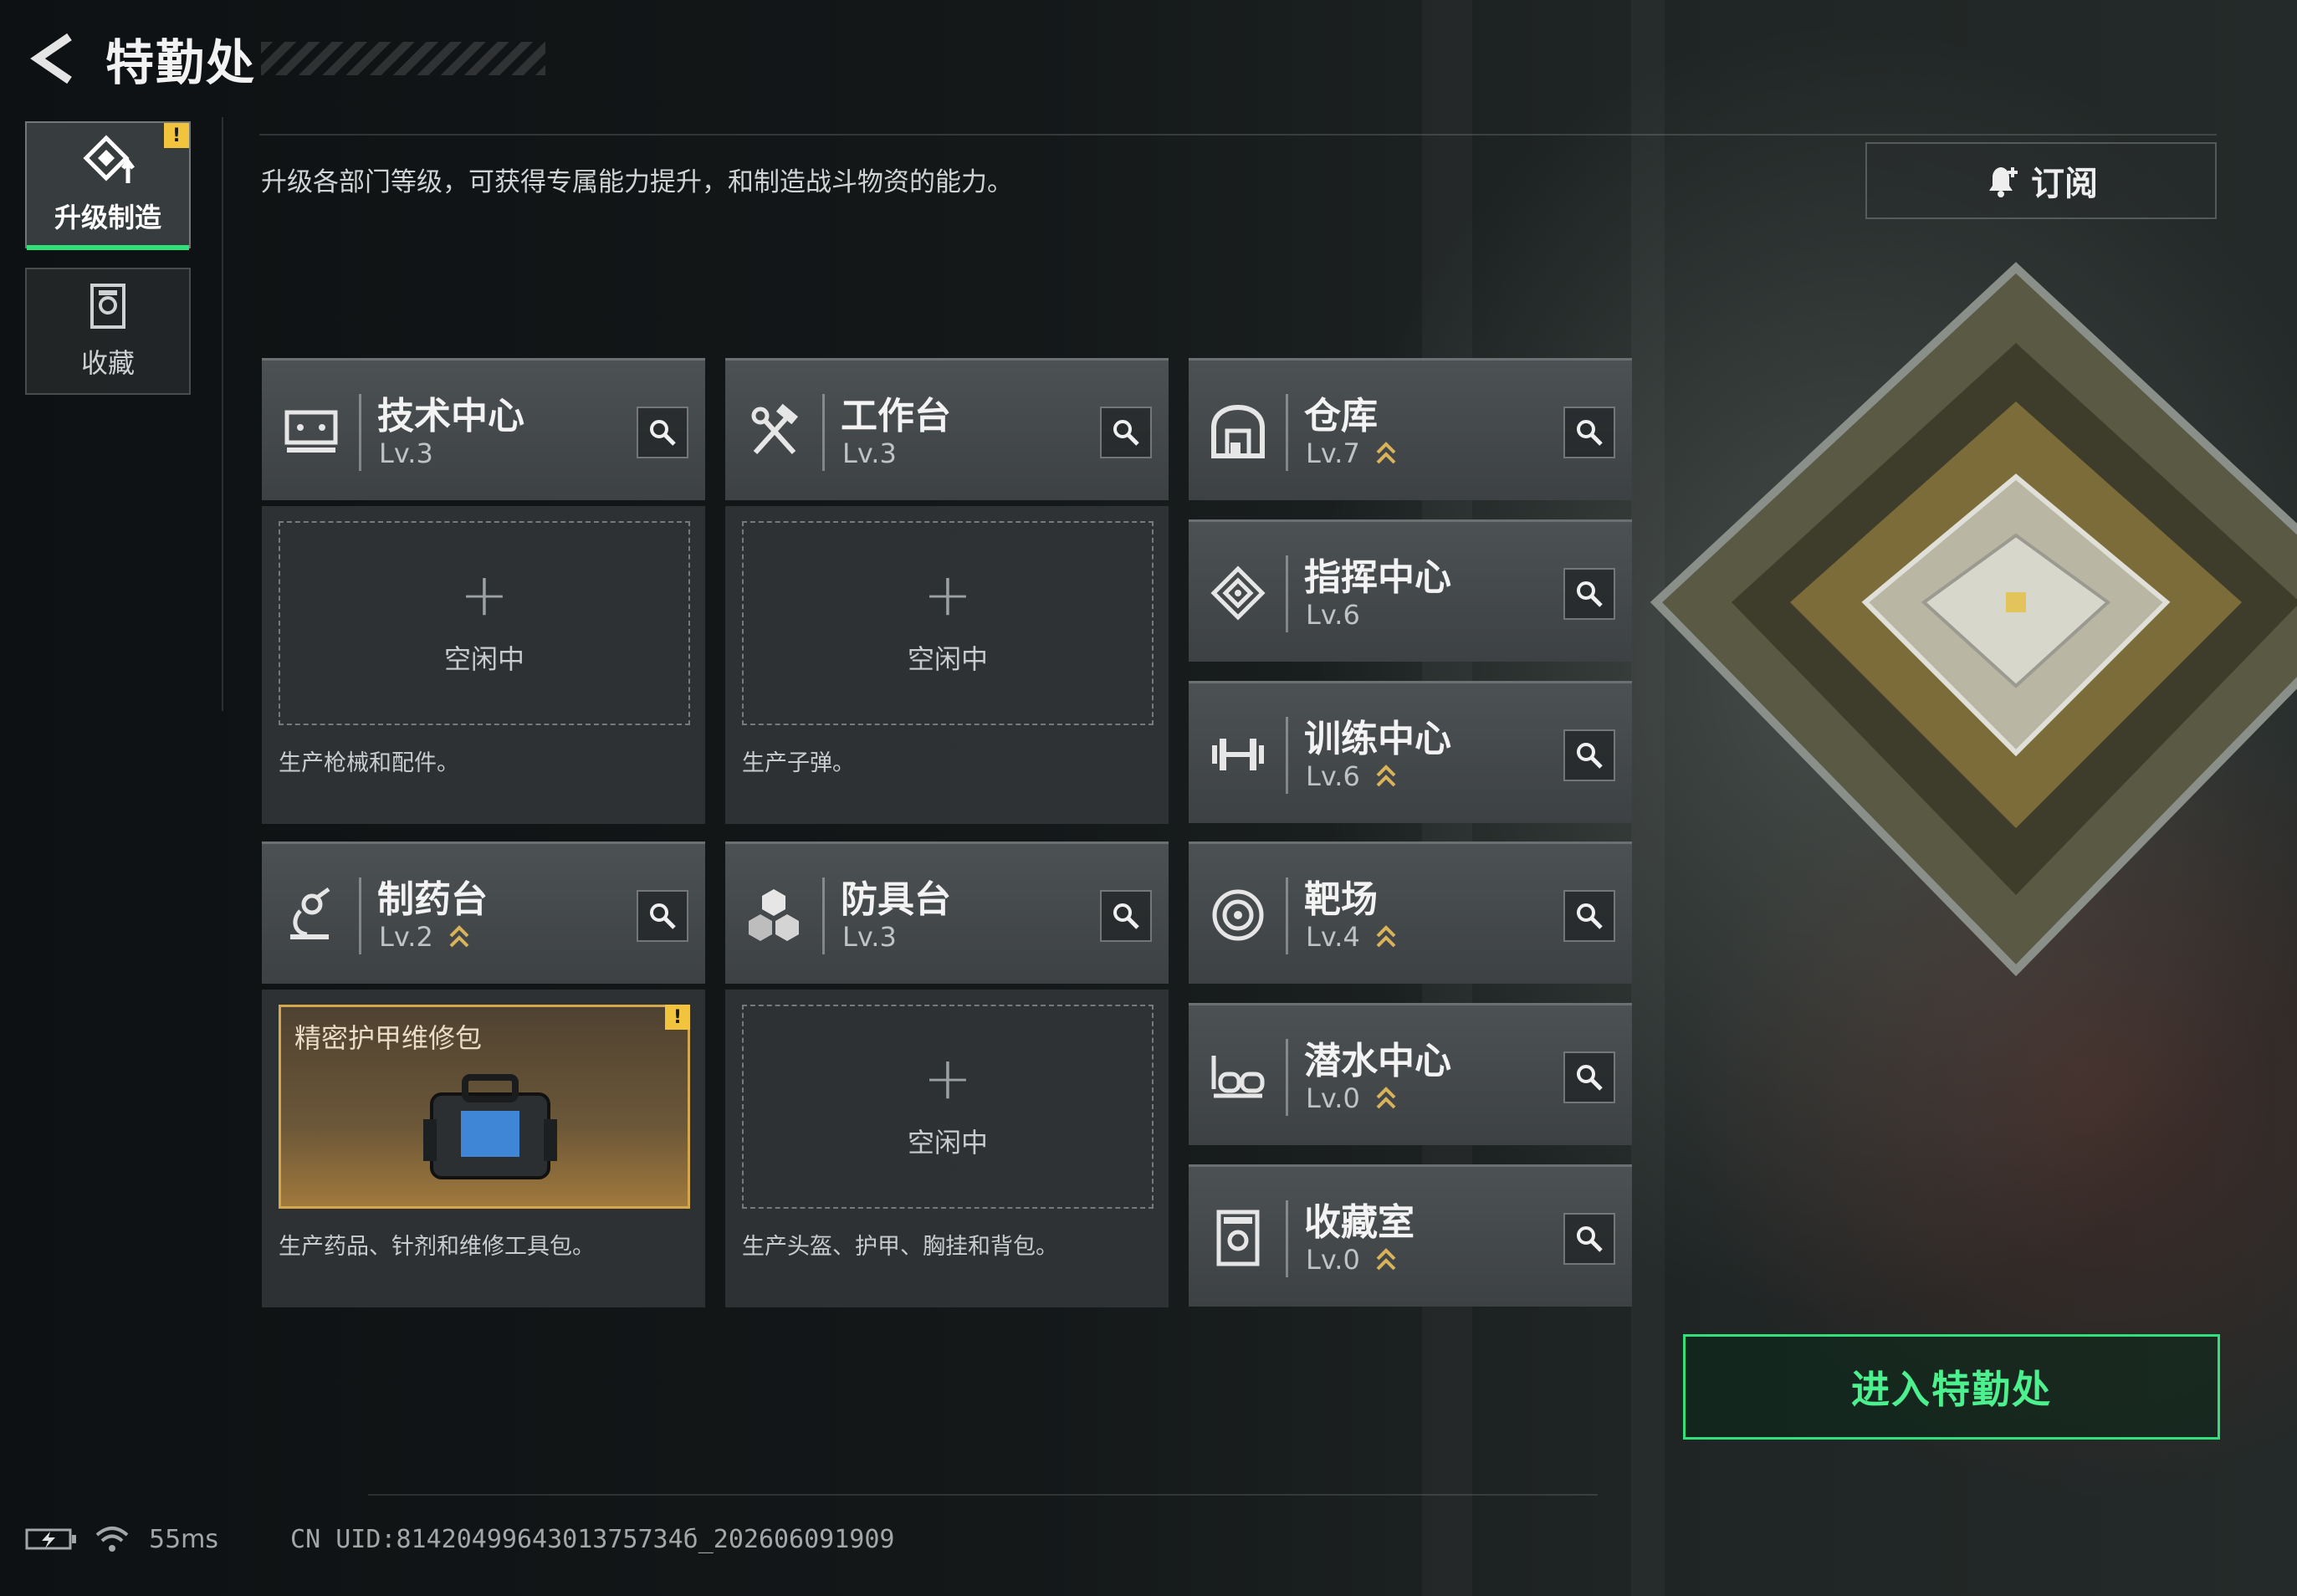 The width and height of the screenshot is (2297, 1596). I want to click on production-panel-armor-bench: + 空闲中 生产头盔、护甲、胸挂和背包。, so click(947, 1149).